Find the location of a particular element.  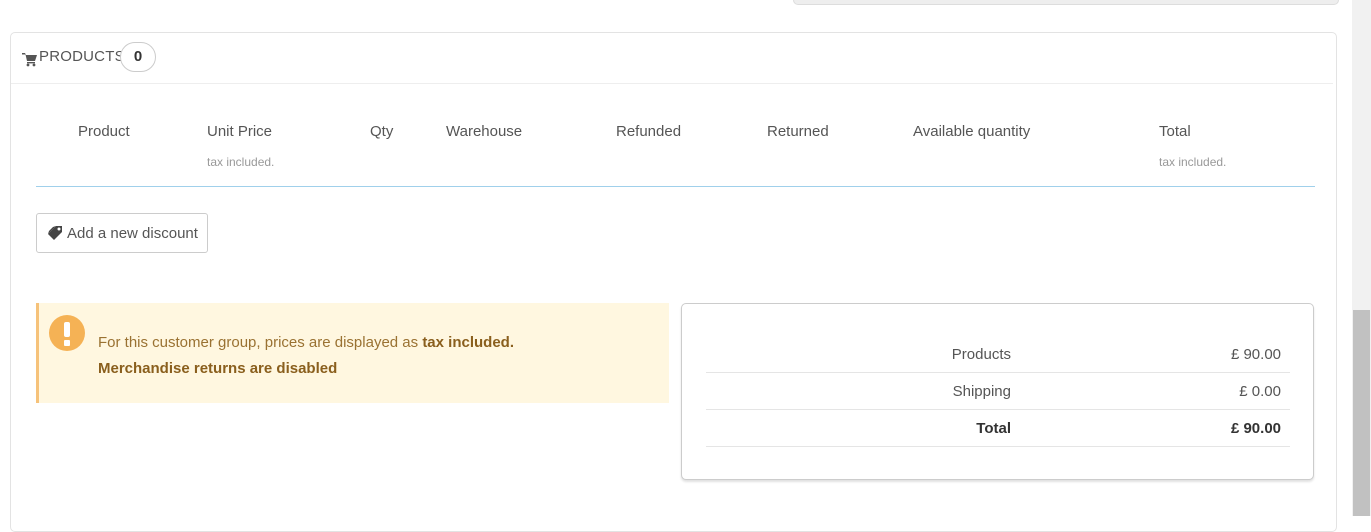

totals-label: Shipping is located at coordinates (981, 391).